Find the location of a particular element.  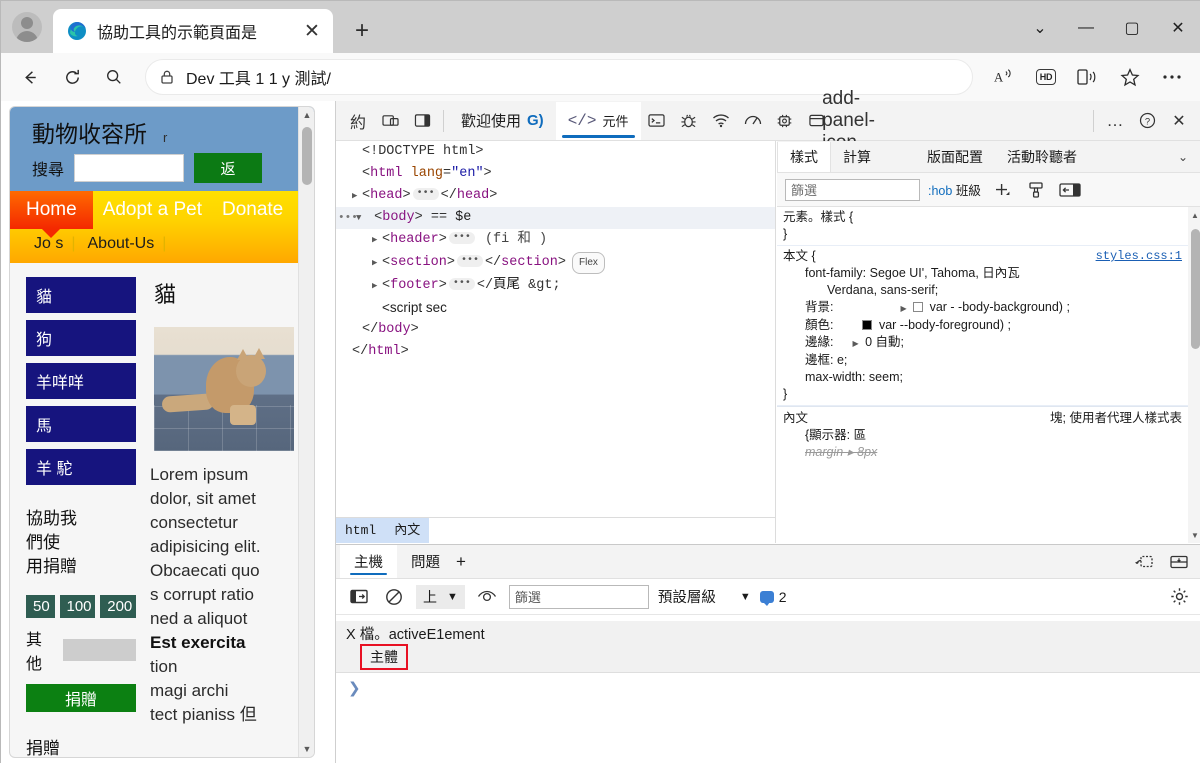

add-drawer-tab-button: + is located at coordinates (467, 562).